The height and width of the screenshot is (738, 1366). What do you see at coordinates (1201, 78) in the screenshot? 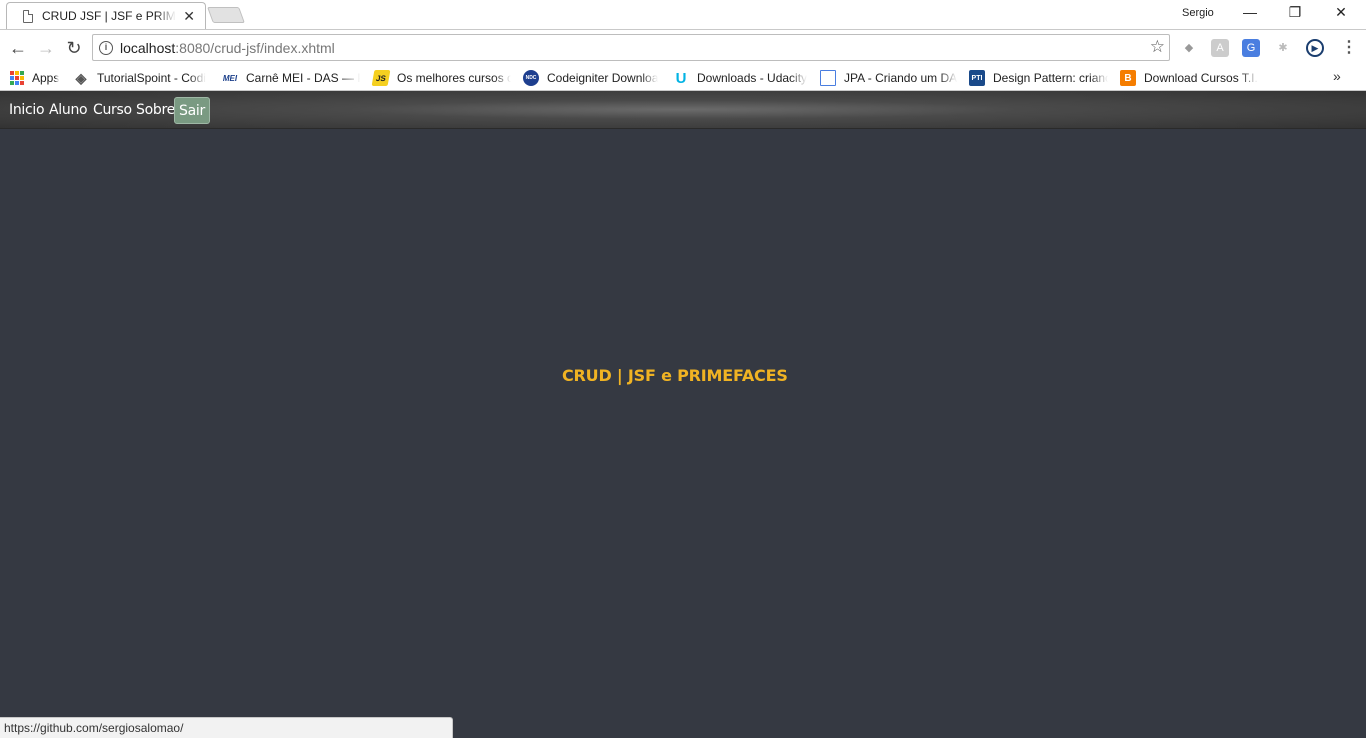
I see `bookmark-label: Download Cursos T.I.` at bounding box center [1201, 78].